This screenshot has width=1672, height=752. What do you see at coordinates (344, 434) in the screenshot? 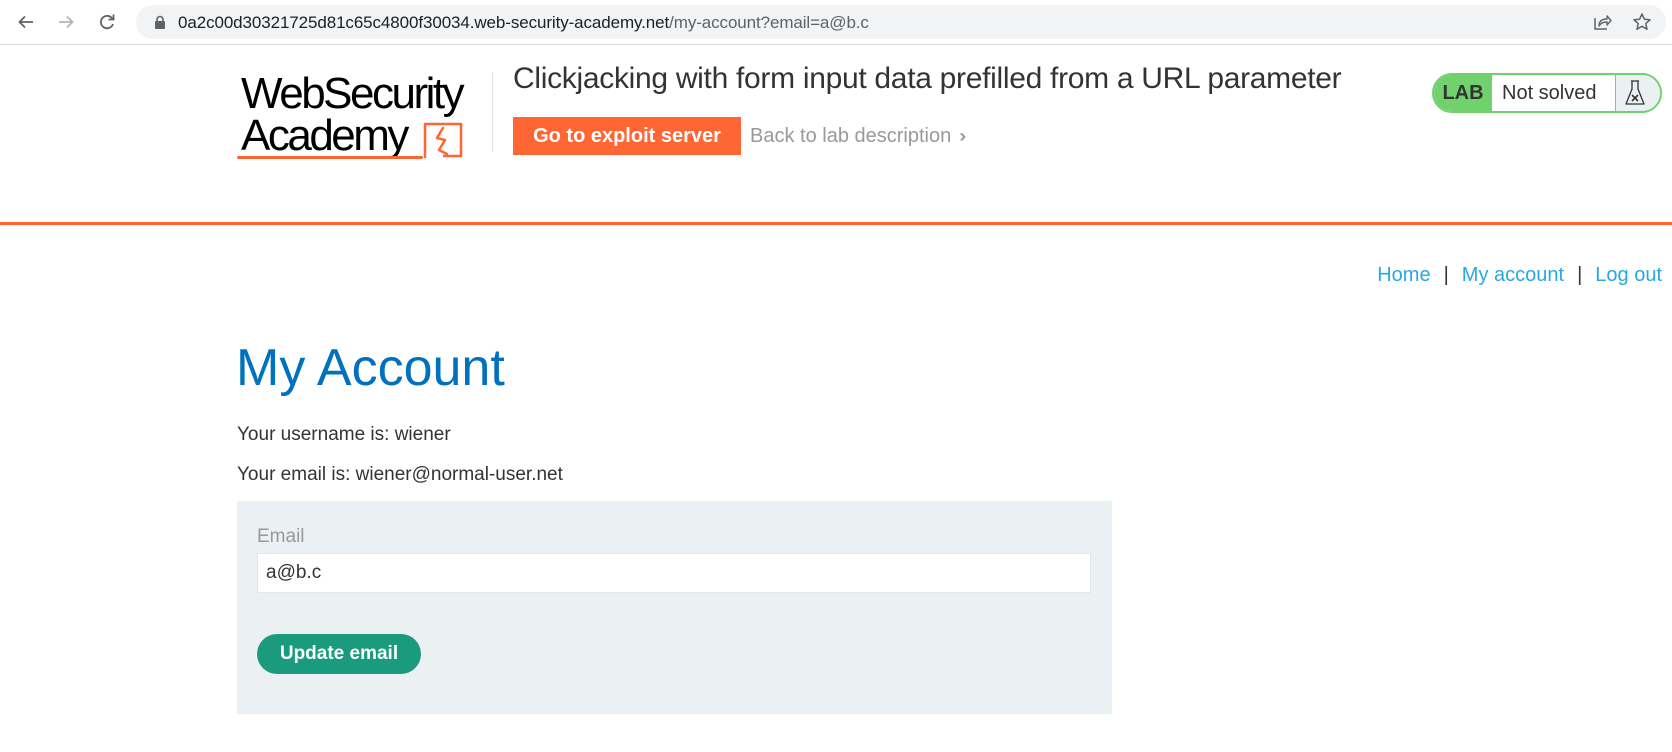
I see `username-info: Your username is: wiener` at bounding box center [344, 434].